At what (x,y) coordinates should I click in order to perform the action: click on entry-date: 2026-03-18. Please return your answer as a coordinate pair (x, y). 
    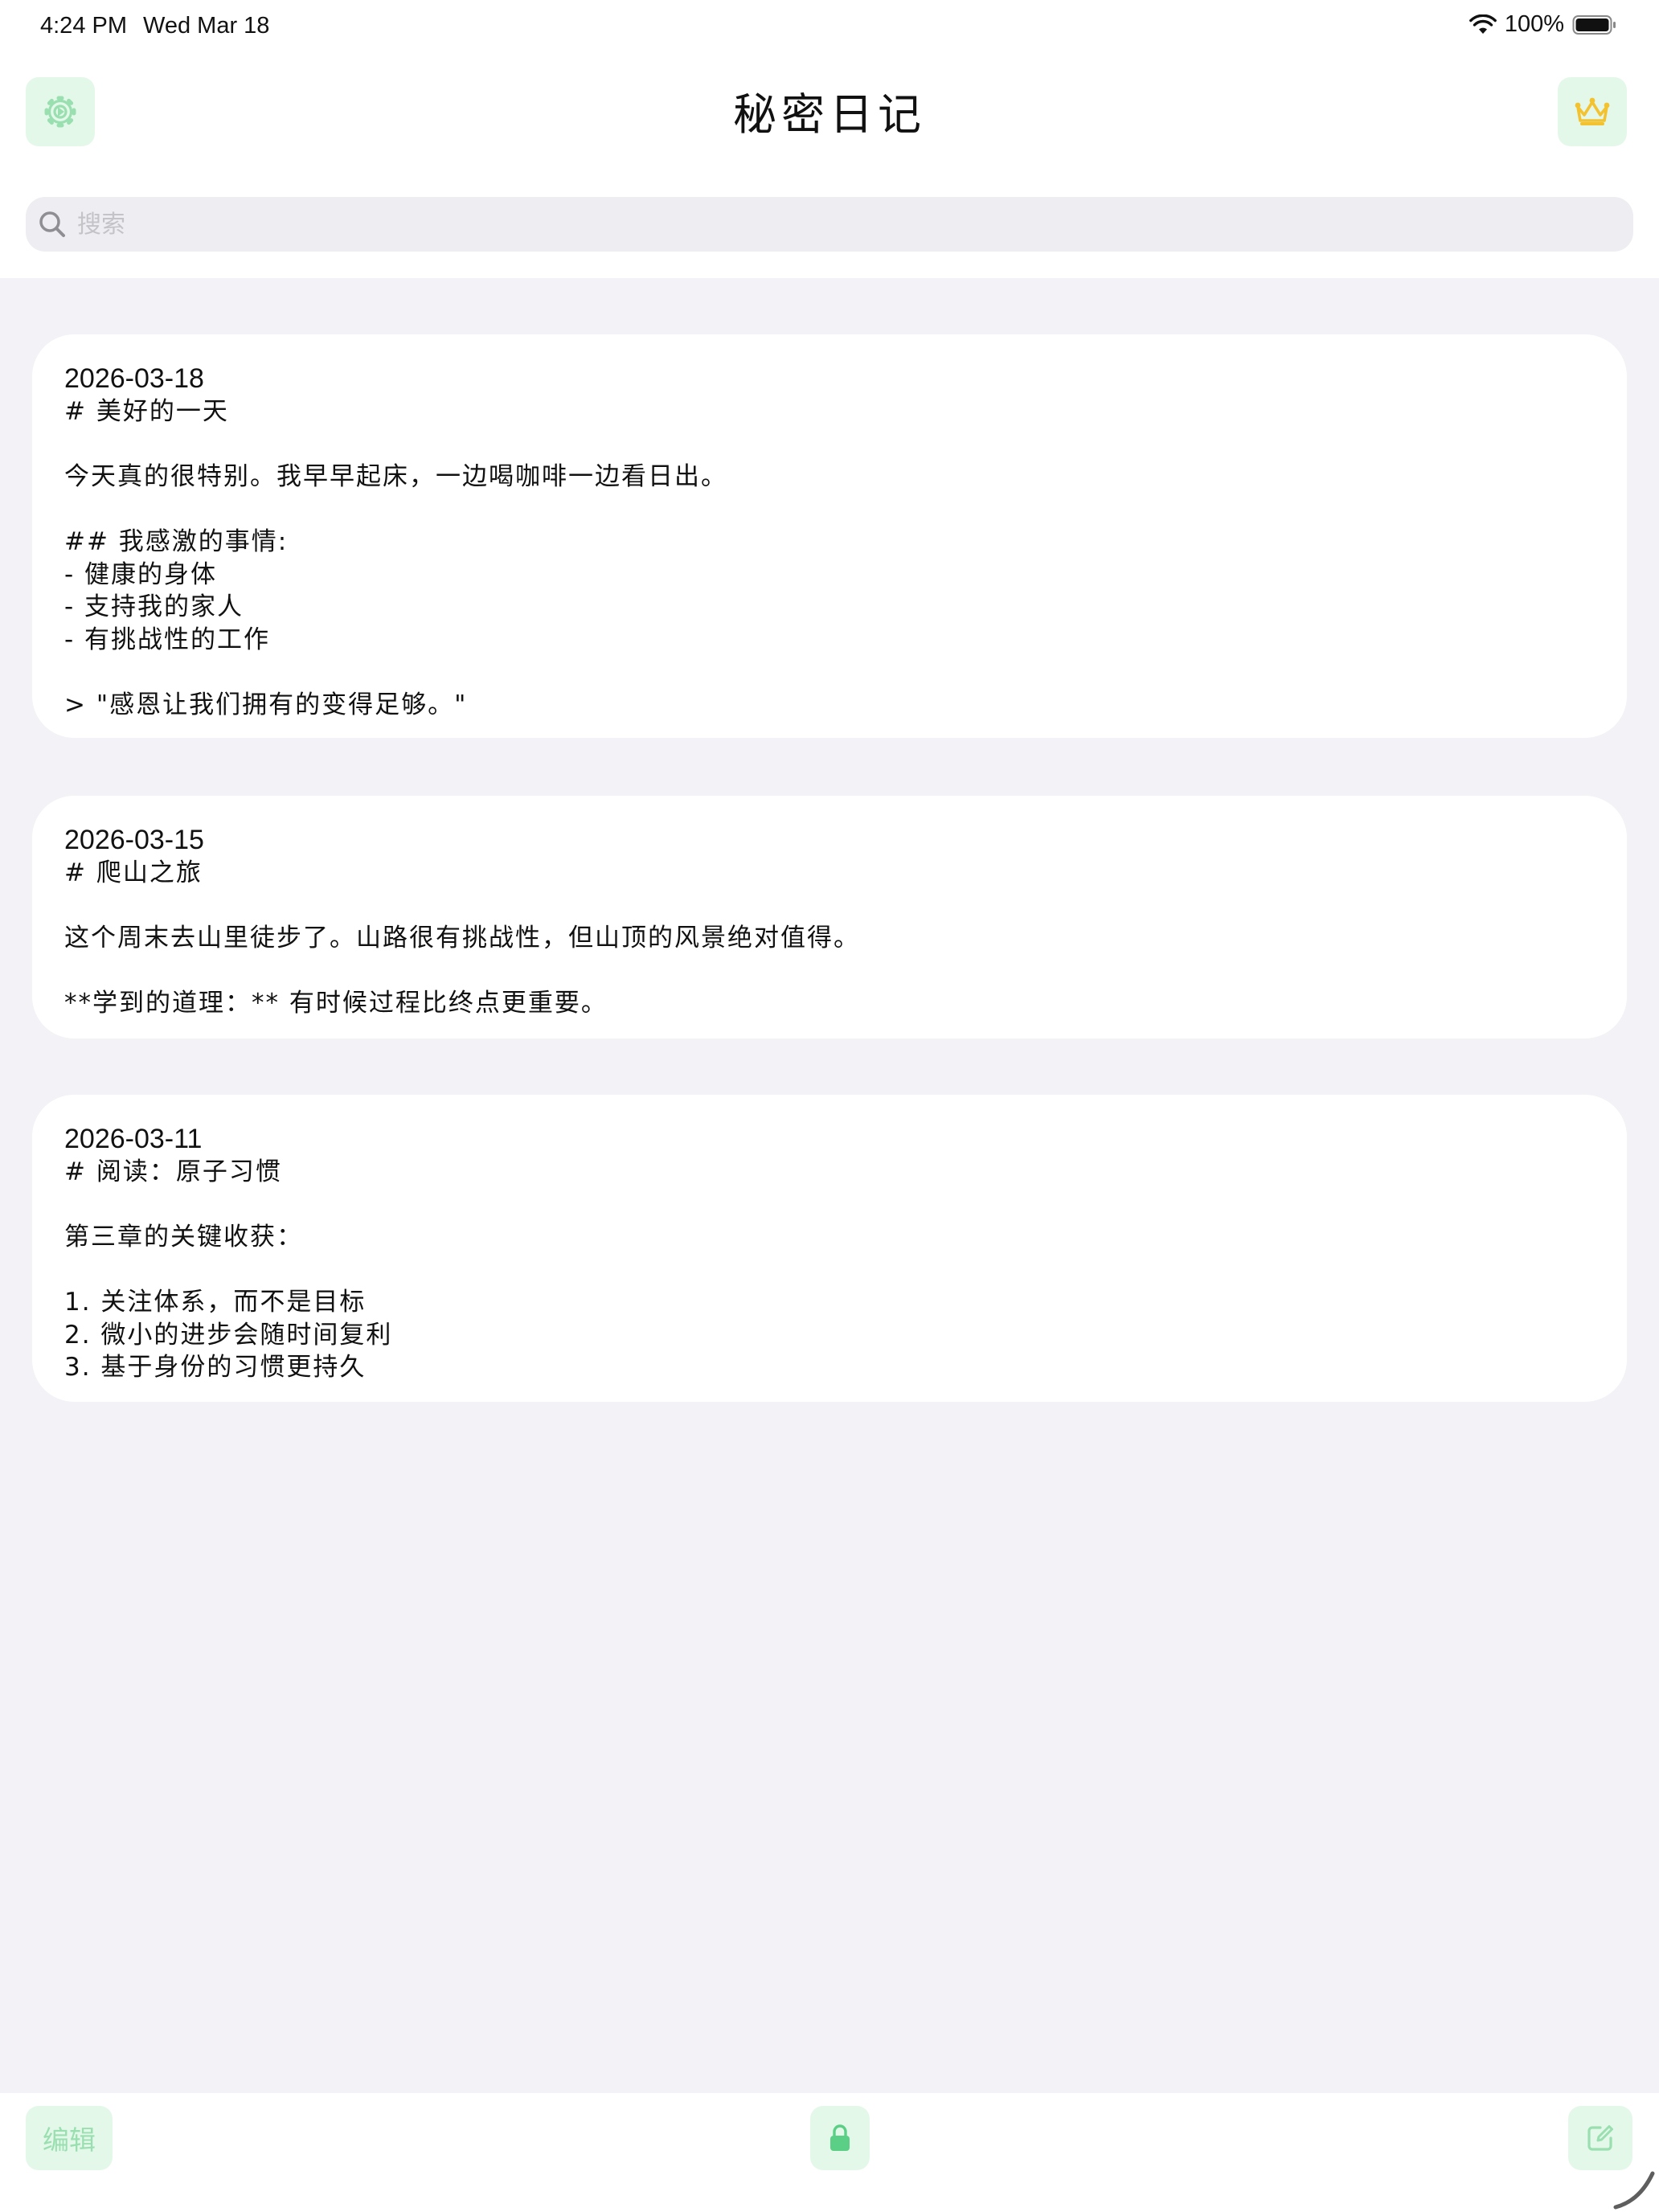
    Looking at the image, I should click on (134, 378).